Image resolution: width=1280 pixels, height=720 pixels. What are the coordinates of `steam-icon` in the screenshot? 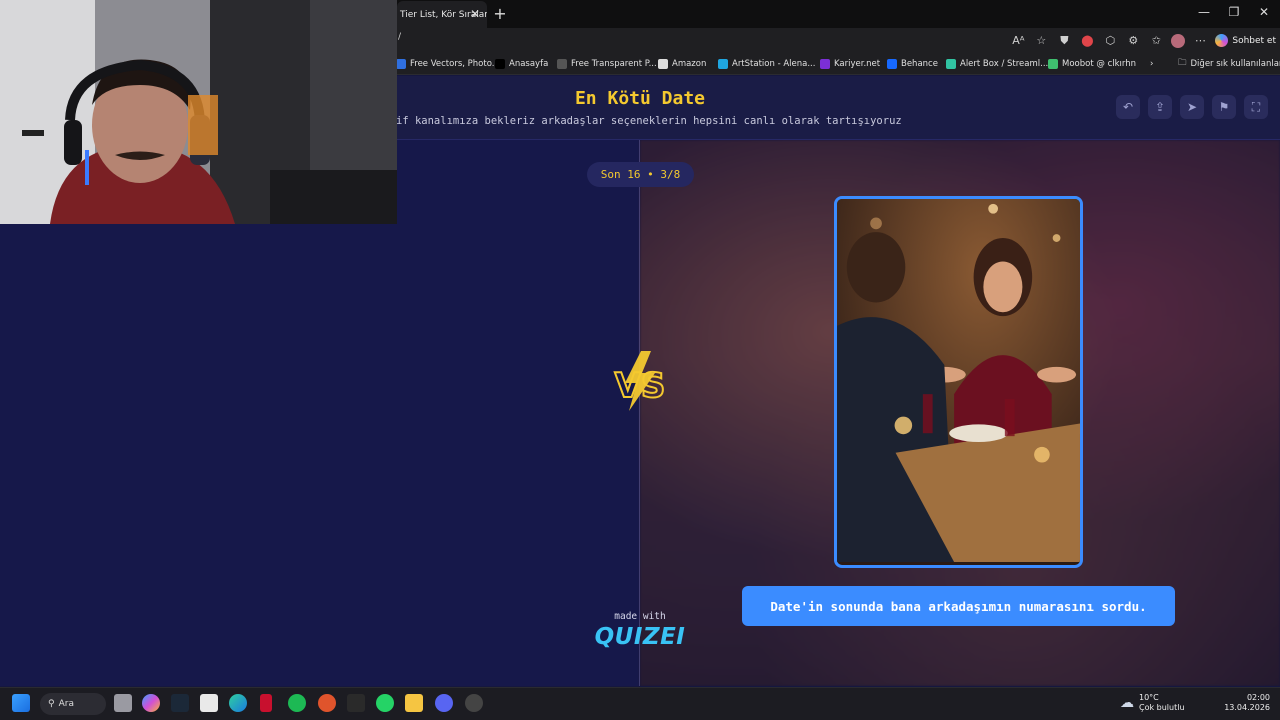 It's located at (180, 703).